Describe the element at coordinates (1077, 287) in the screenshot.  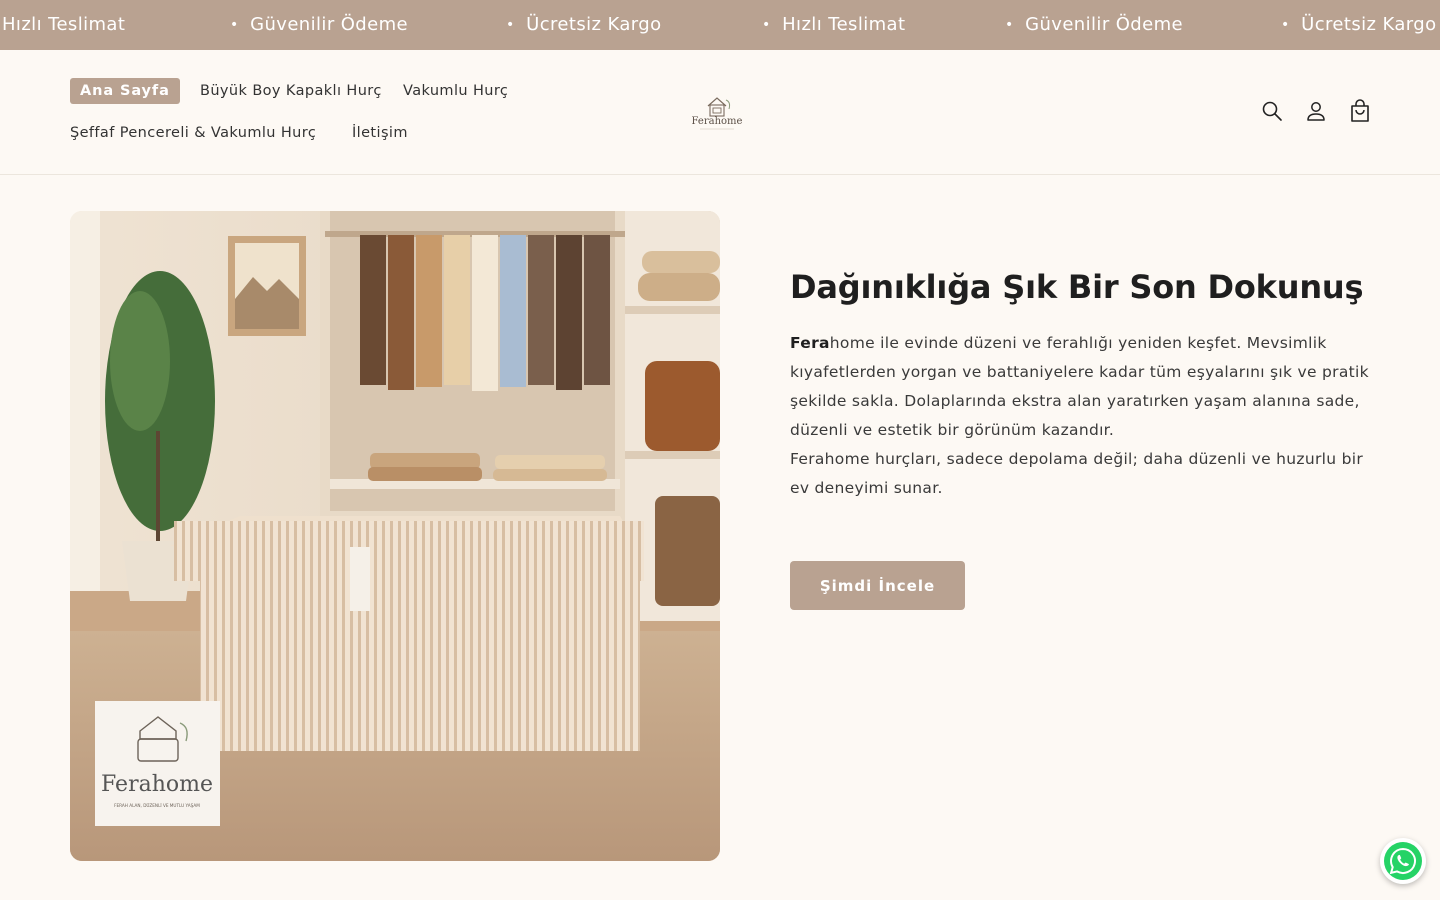
I see `hero-title: Dağınıklığa Şık Bir Son Dokunuş` at that location.